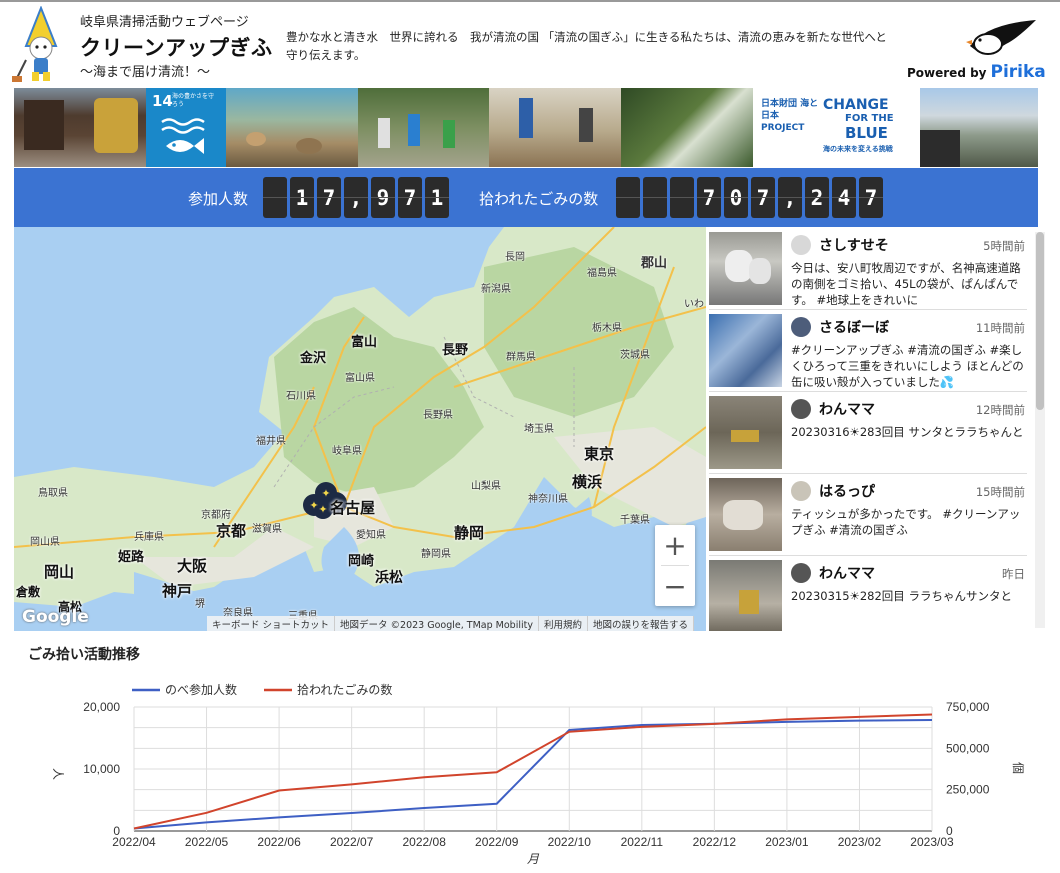 This screenshot has height=873, width=1060. I want to click on banner-photo-waterfall, so click(687, 127).